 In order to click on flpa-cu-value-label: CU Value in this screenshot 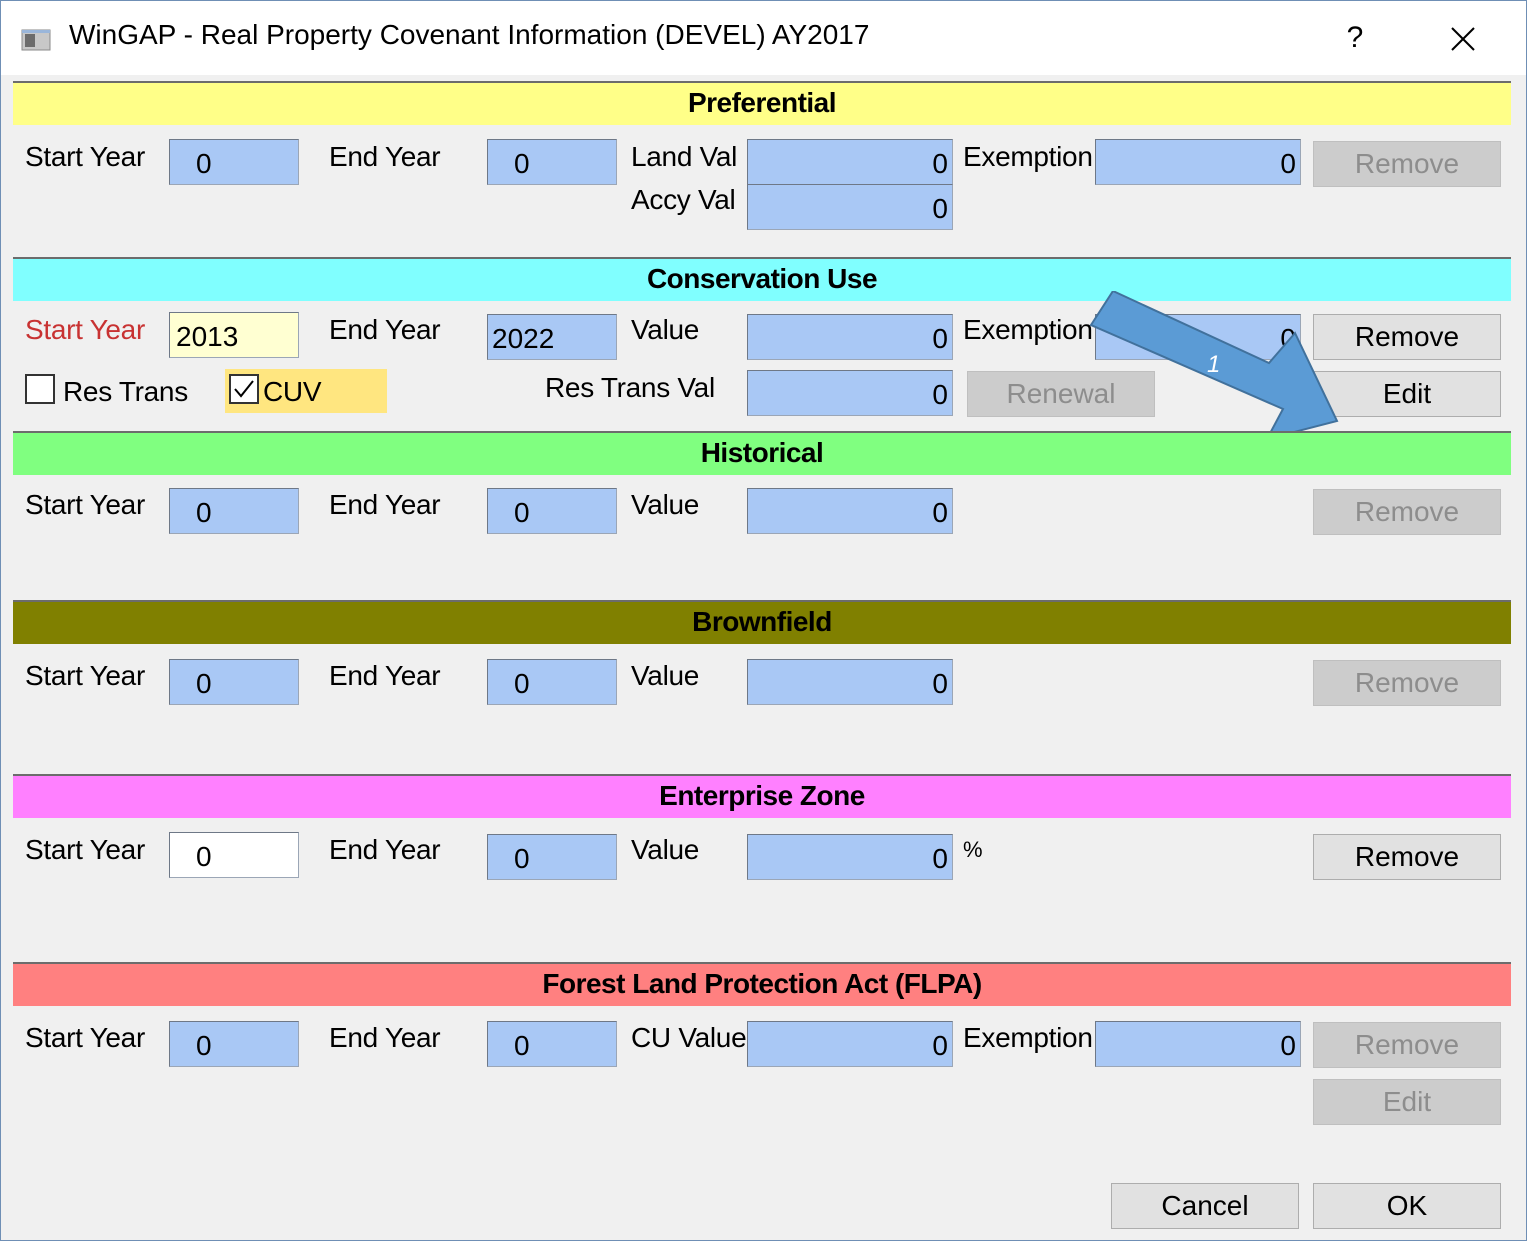, I will do `click(689, 1037)`.